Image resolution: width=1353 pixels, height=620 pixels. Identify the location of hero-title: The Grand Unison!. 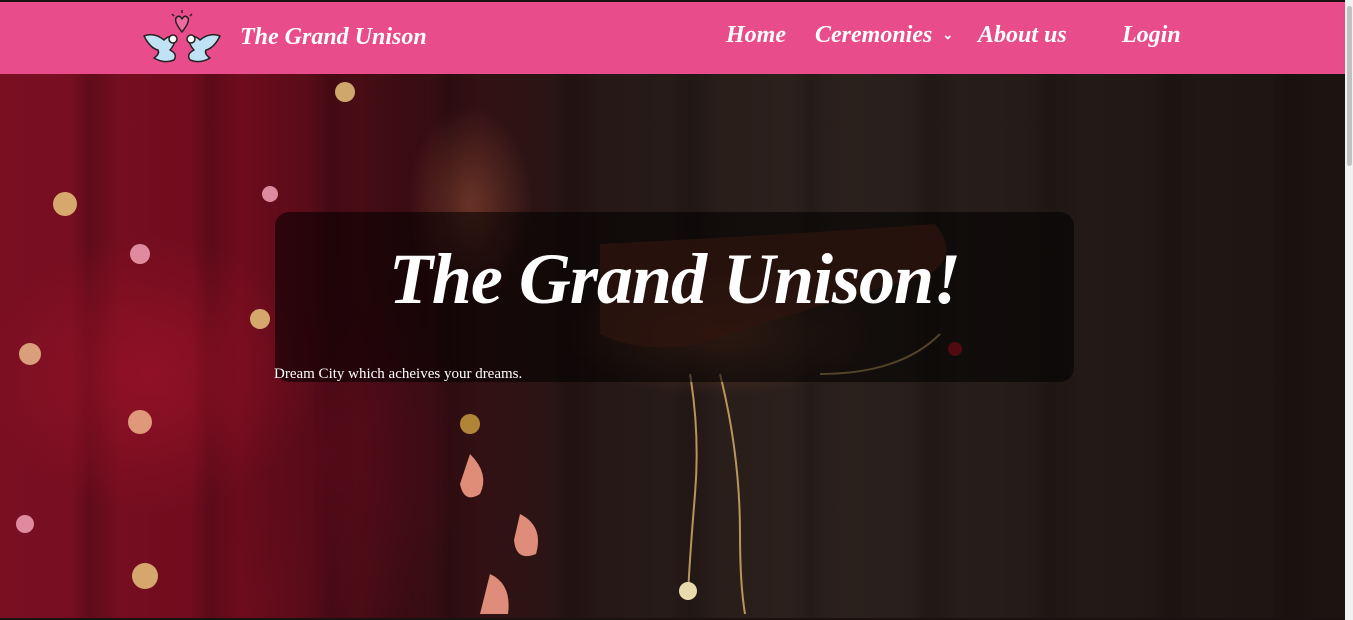
(674, 279).